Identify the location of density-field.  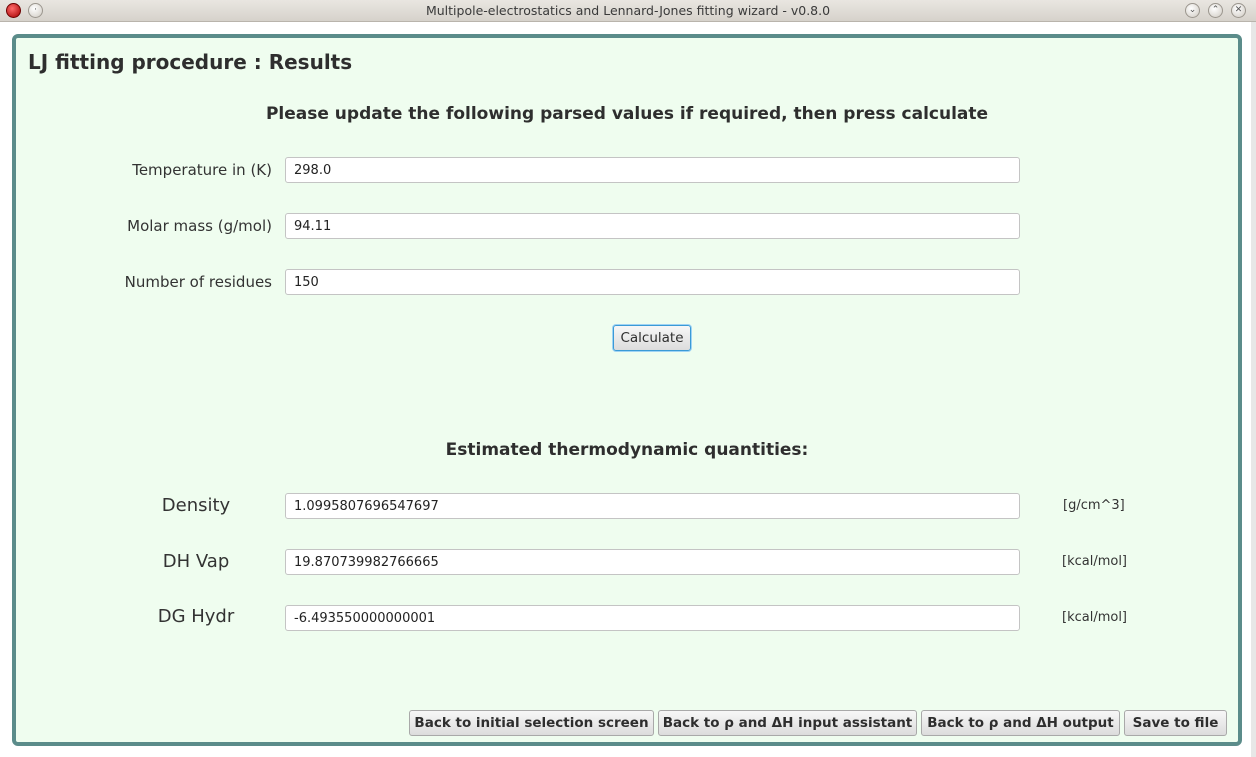
(652, 506).